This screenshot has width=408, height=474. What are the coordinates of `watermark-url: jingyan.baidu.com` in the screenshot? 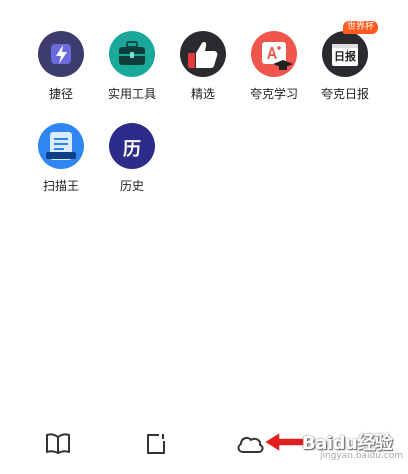 It's located at (362, 456).